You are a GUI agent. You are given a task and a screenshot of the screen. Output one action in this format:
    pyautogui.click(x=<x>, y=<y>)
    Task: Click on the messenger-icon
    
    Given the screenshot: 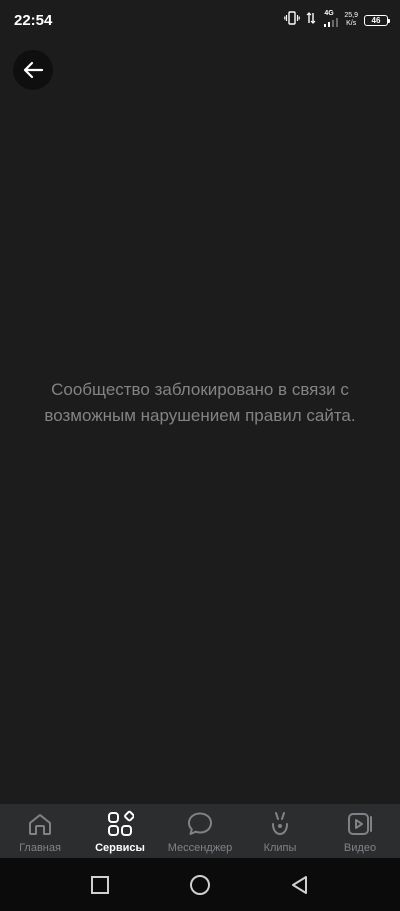 What is the action you would take?
    pyautogui.click(x=200, y=823)
    